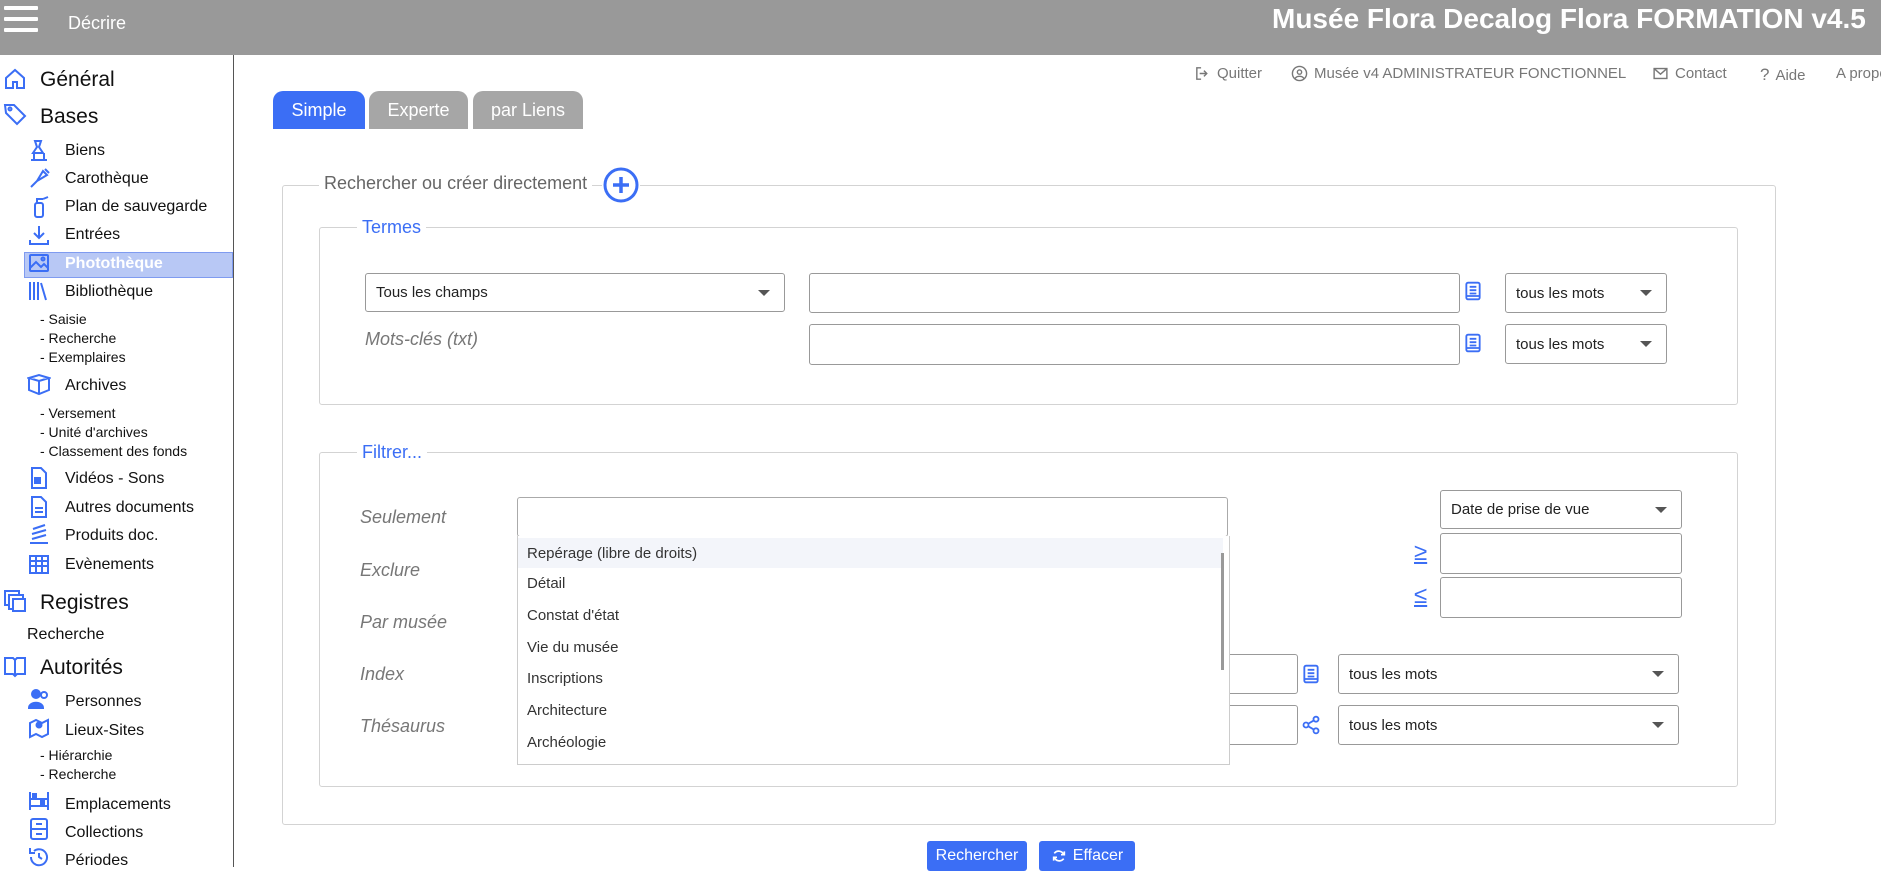 Image resolution: width=1881 pixels, height=871 pixels. I want to click on sidebar-item-periodes: Périodes, so click(96, 859).